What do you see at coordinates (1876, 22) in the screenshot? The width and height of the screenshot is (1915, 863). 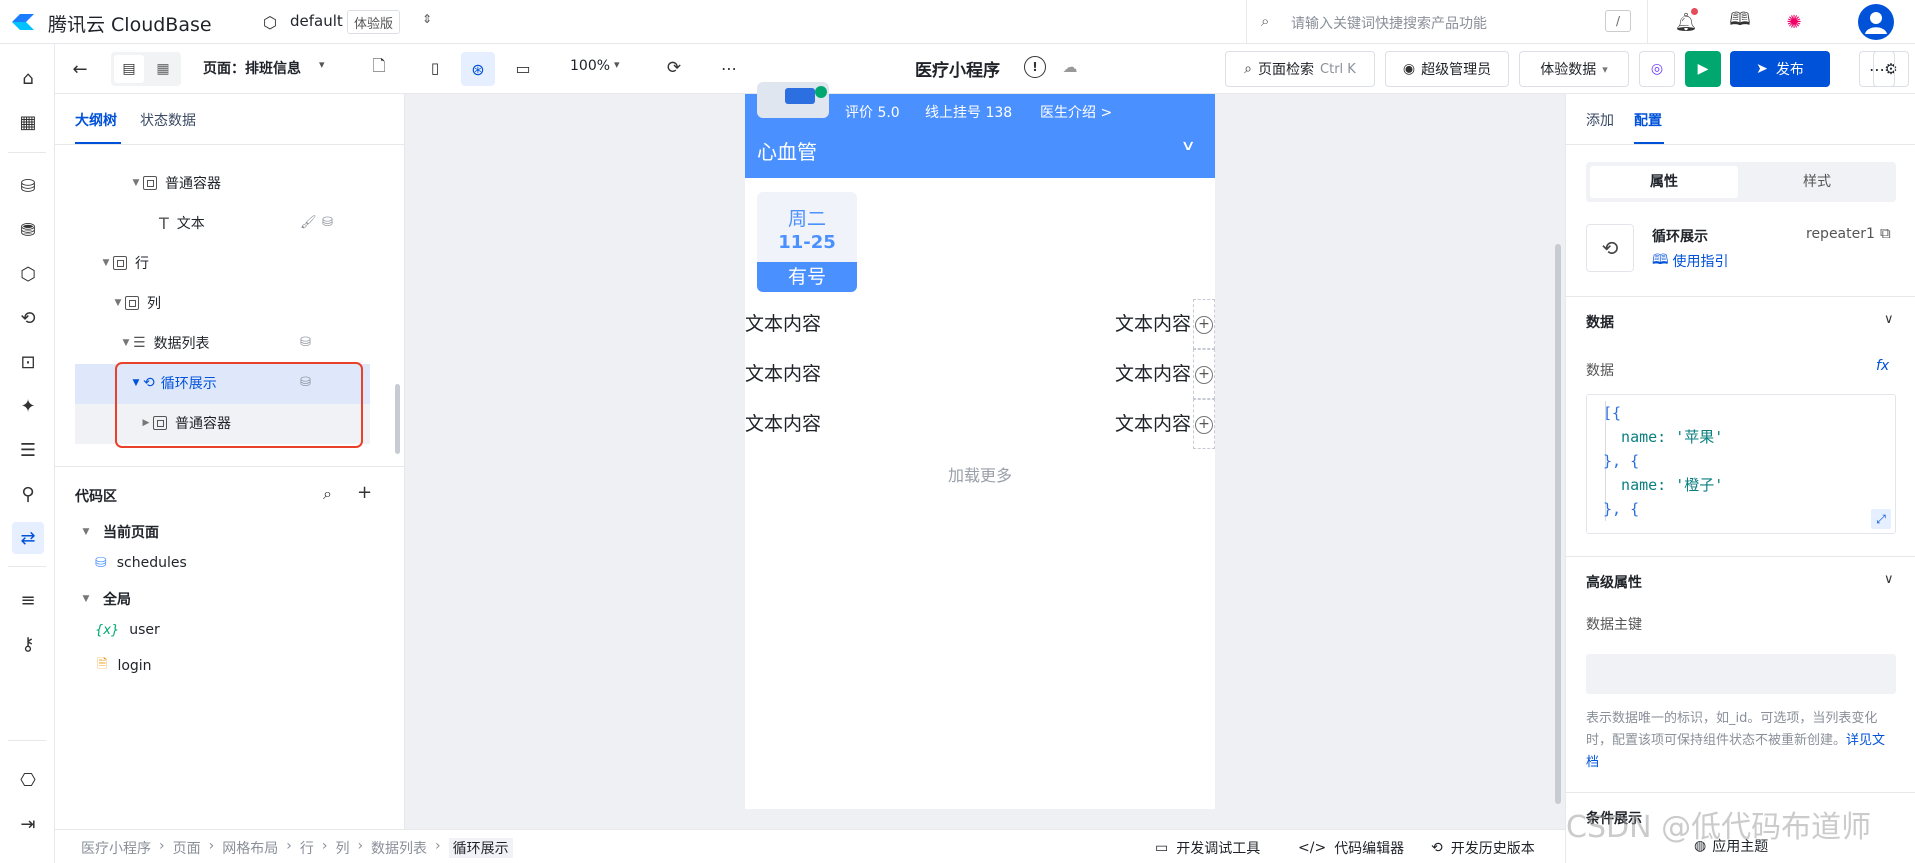 I see `avatar` at bounding box center [1876, 22].